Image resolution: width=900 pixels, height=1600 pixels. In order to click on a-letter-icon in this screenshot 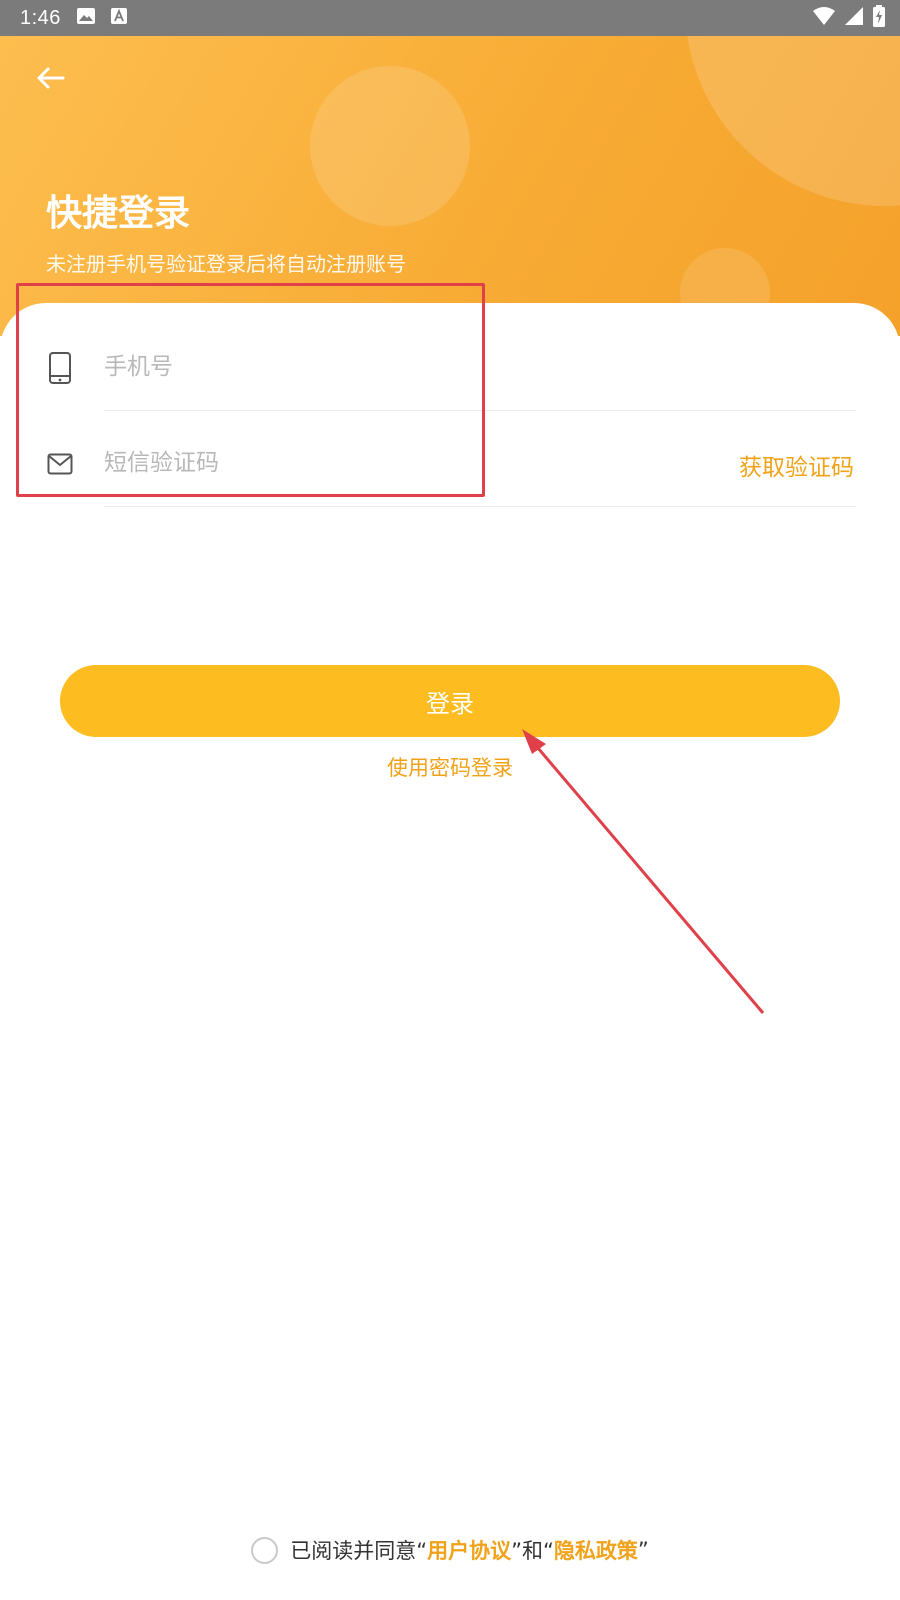, I will do `click(118, 18)`.